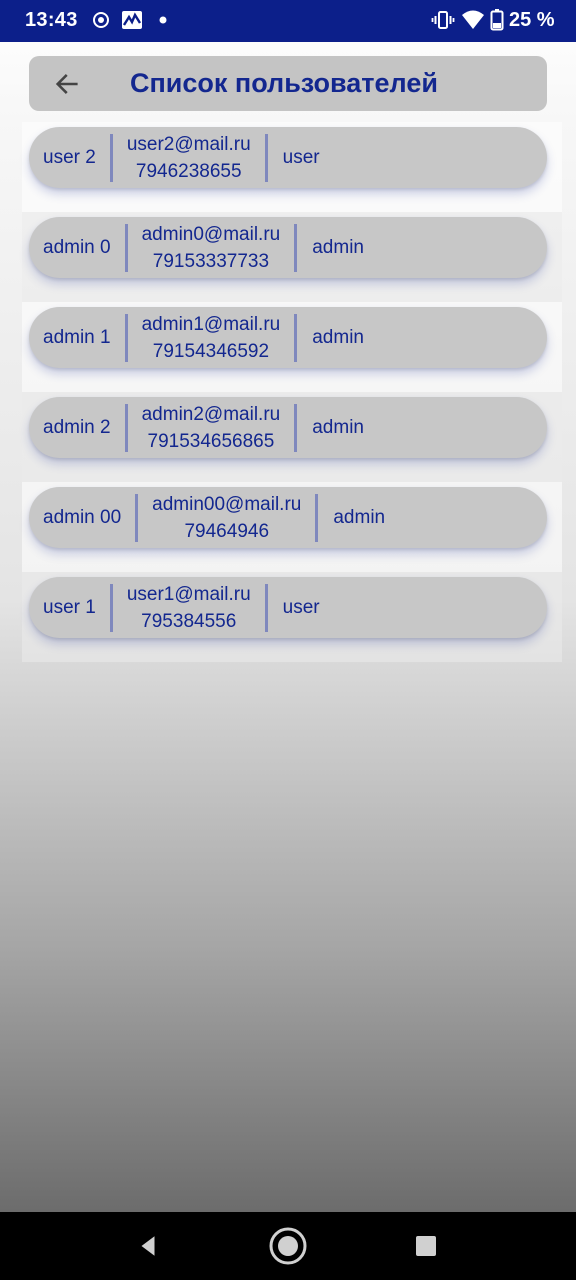 Image resolution: width=576 pixels, height=1280 pixels. What do you see at coordinates (189, 608) in the screenshot?
I see `user-contact: user1@mail.ru 795384556` at bounding box center [189, 608].